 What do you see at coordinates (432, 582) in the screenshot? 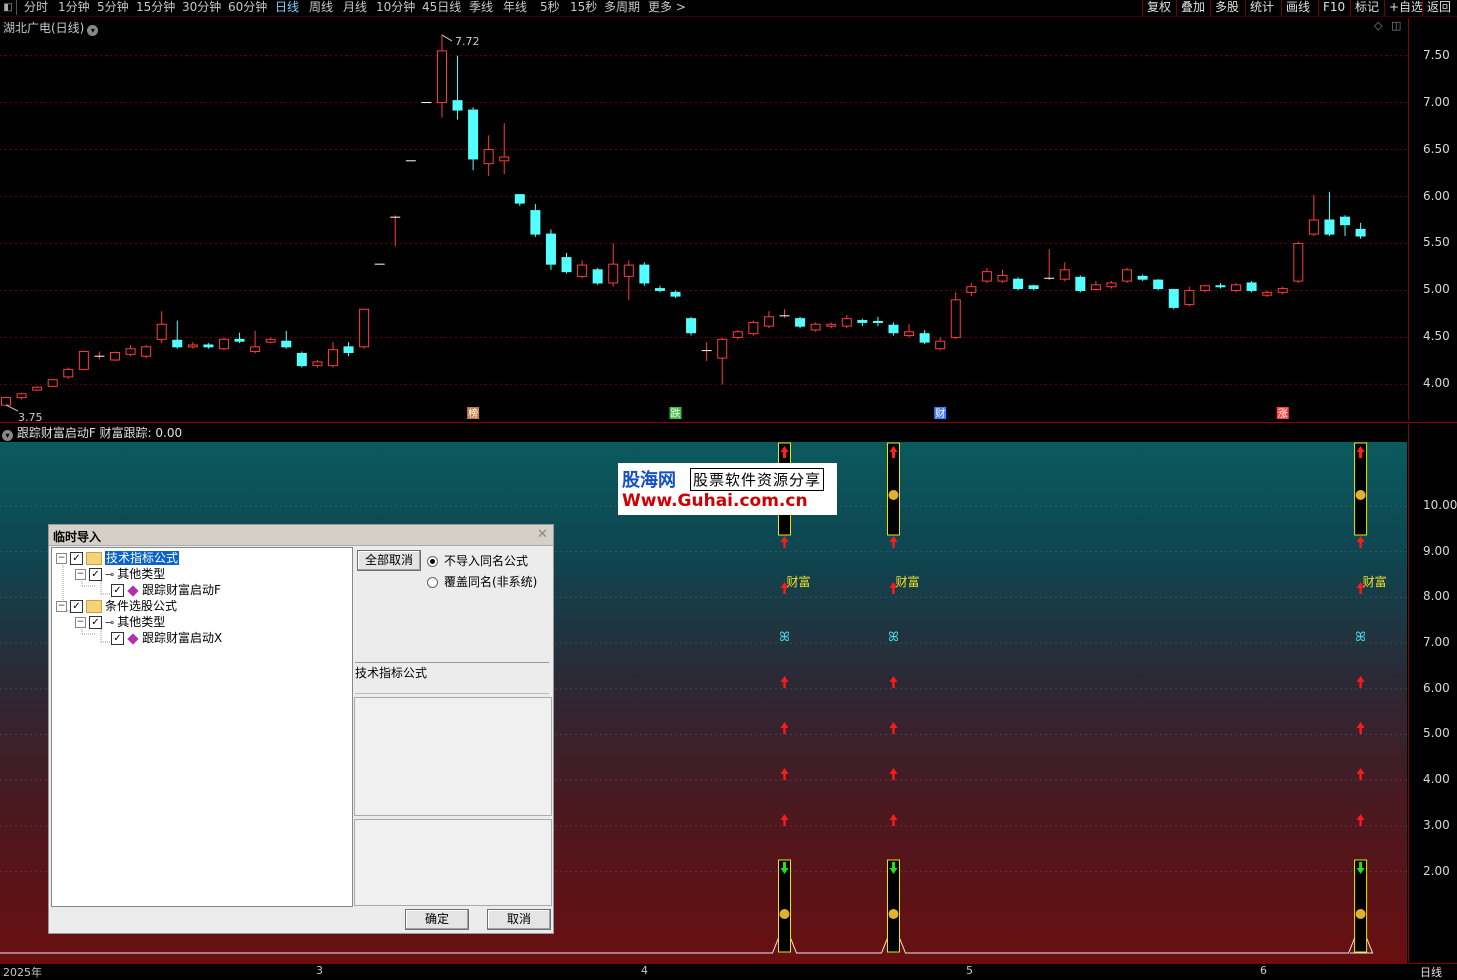
I see `radio-unselected-icon` at bounding box center [432, 582].